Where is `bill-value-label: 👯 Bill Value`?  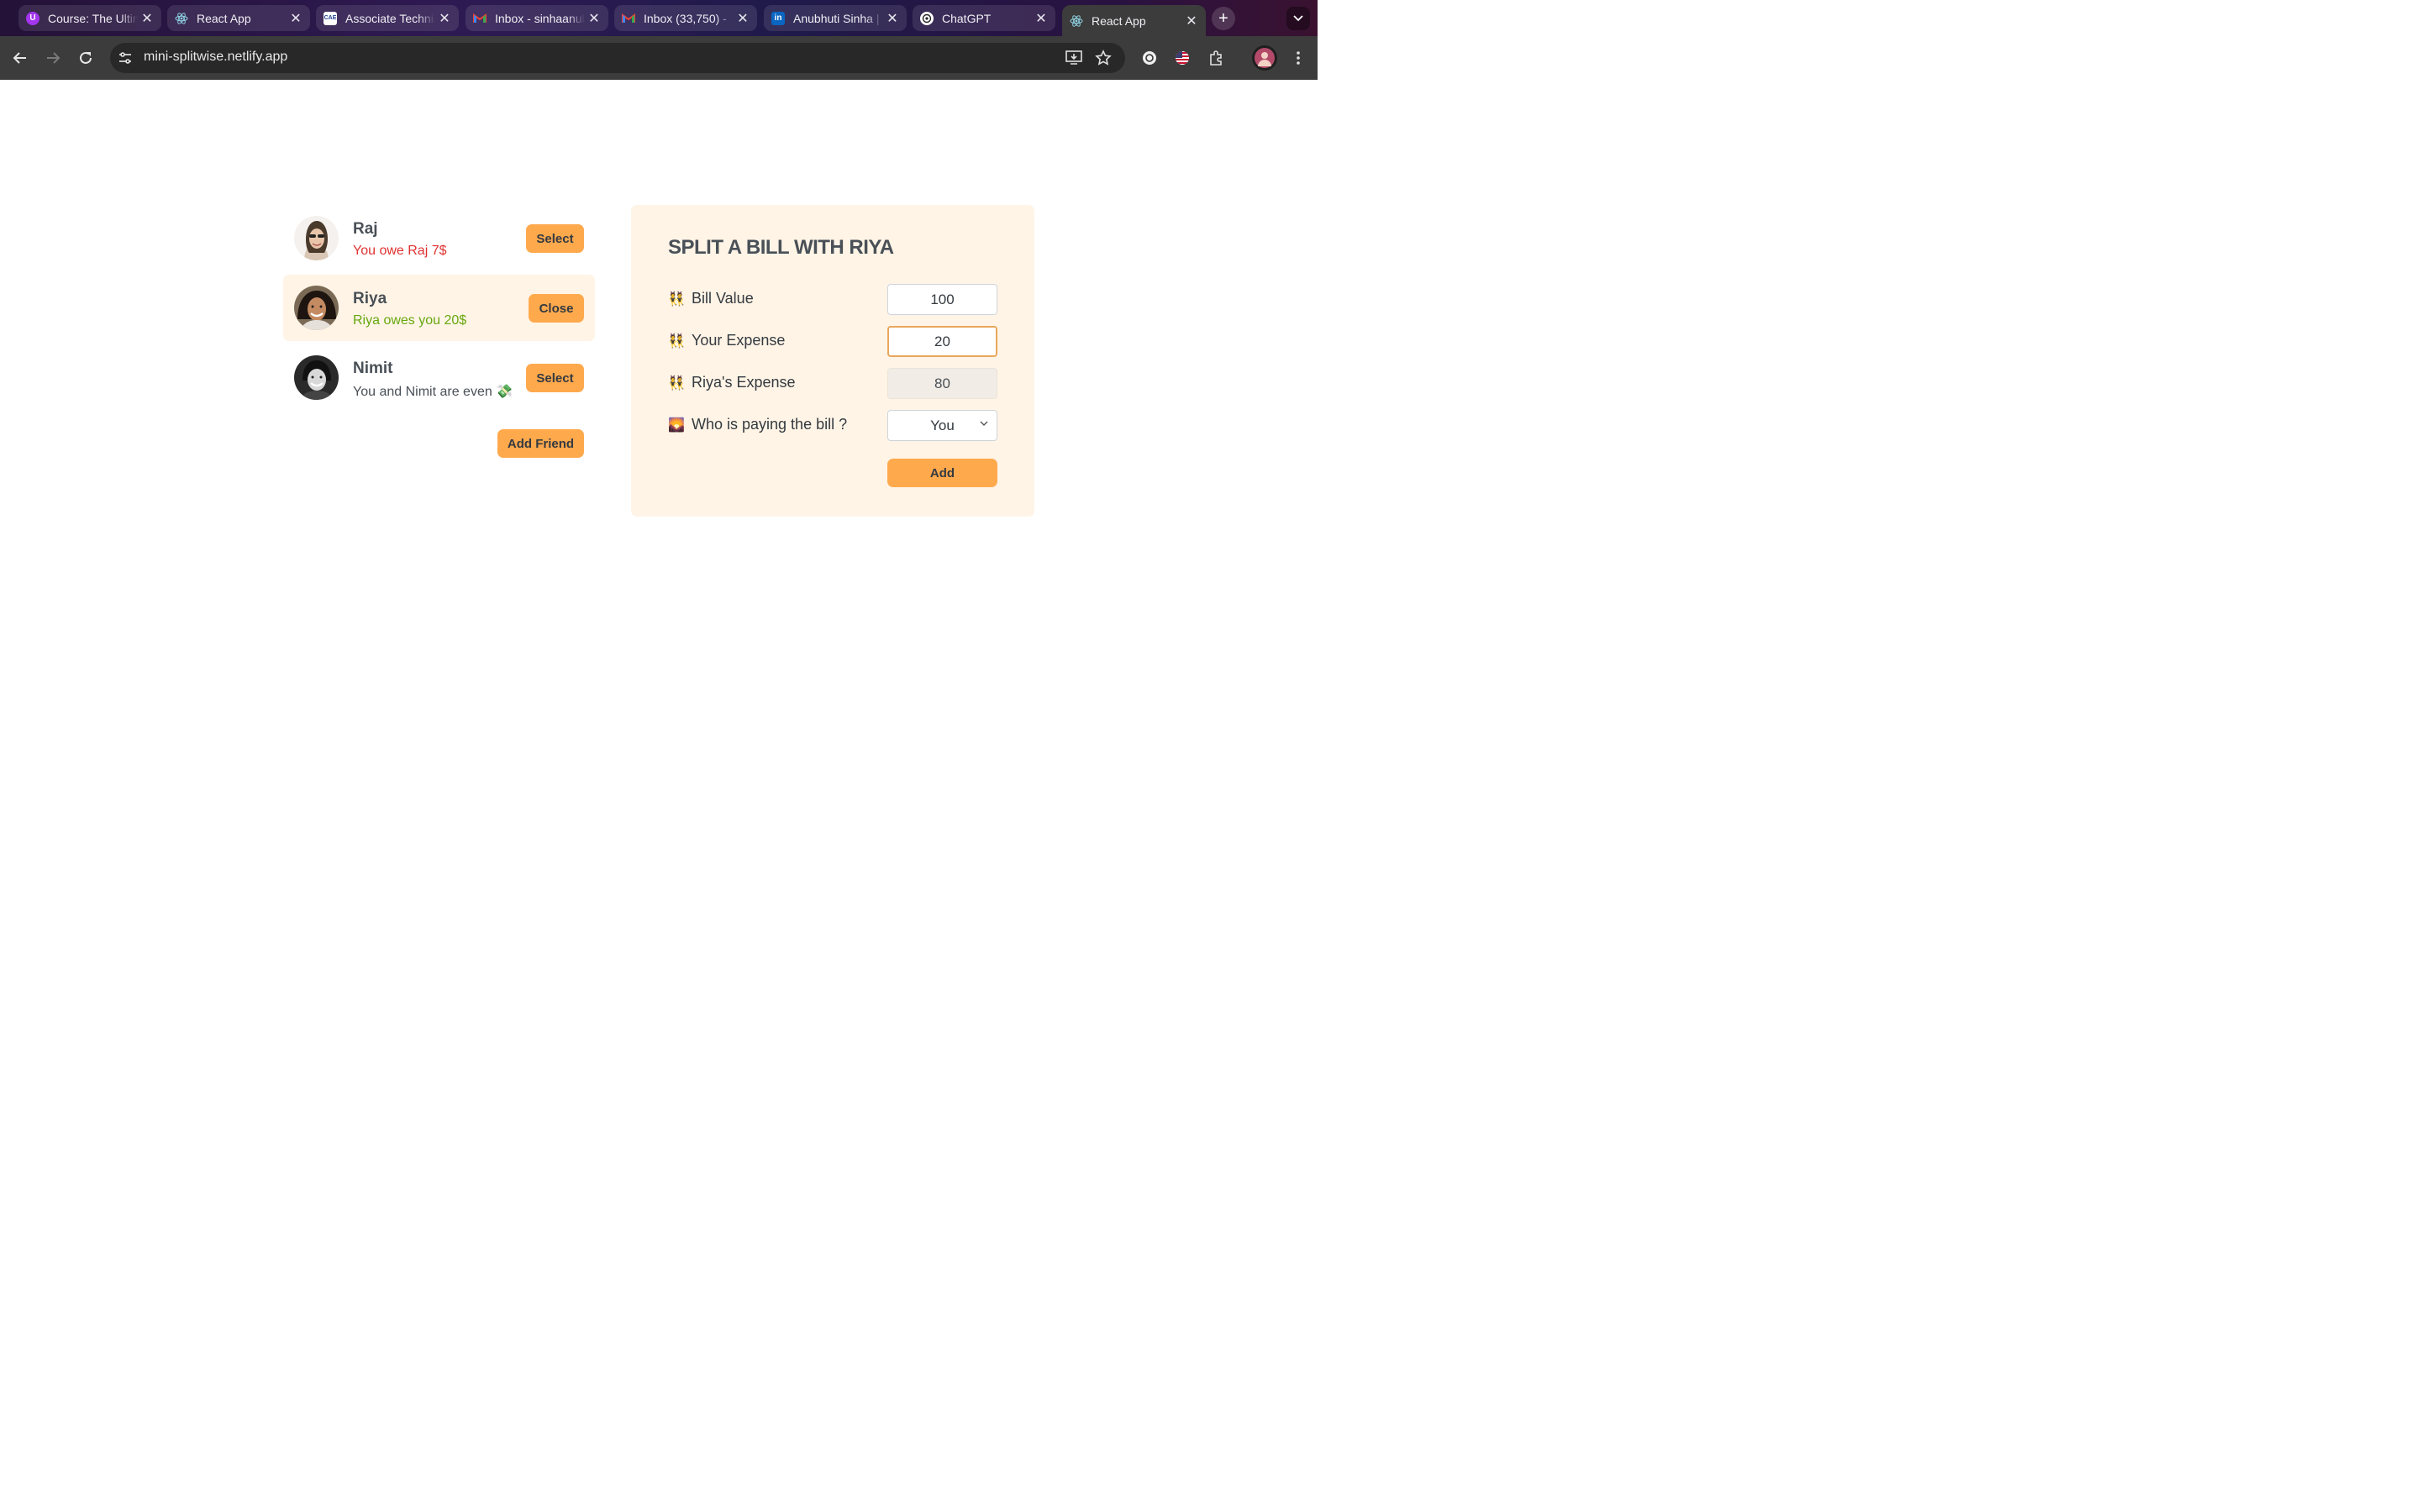 bill-value-label: 👯 Bill Value is located at coordinates (711, 298).